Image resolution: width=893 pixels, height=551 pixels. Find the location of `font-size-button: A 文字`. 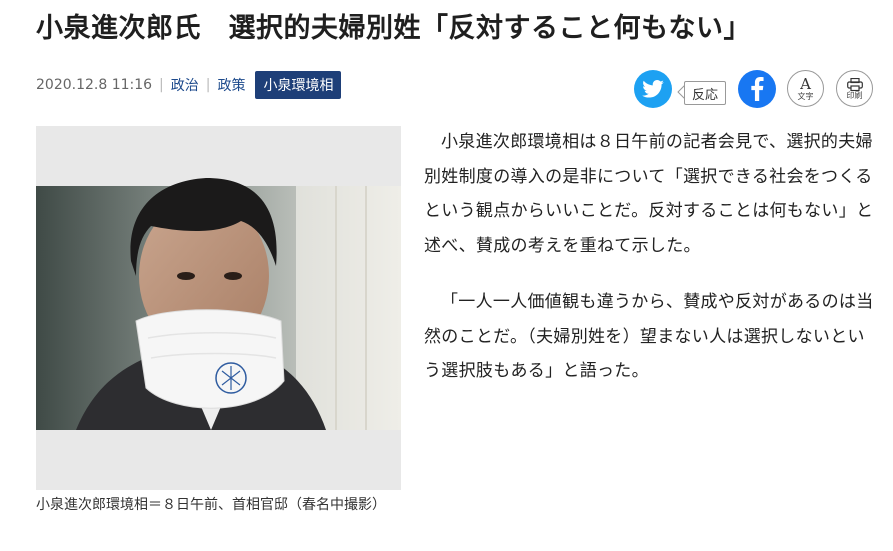

font-size-button: A 文字 is located at coordinates (805, 88).